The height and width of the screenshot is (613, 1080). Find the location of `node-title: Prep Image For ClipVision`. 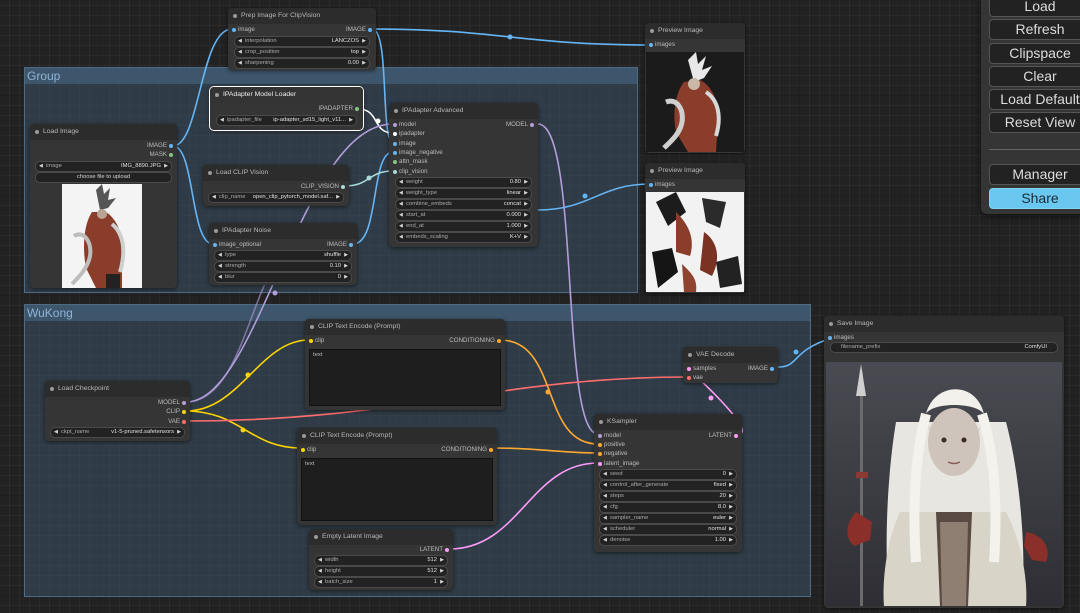

node-title: Prep Image For ClipVision is located at coordinates (302, 16).